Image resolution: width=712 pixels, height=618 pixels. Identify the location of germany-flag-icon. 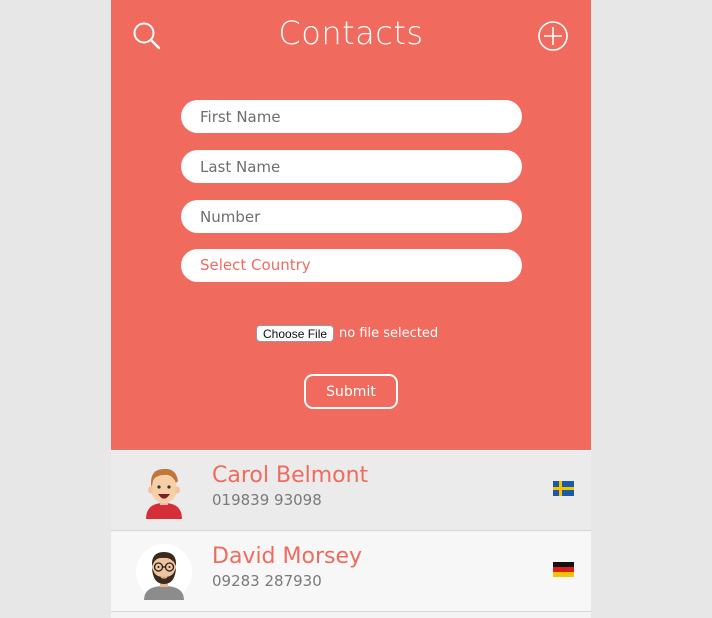
(563, 569).